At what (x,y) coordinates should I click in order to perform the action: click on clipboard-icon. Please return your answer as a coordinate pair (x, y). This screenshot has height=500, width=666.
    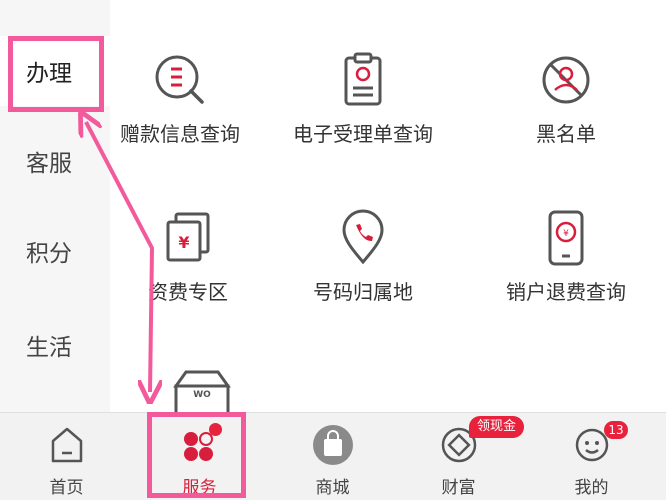
    Looking at the image, I should click on (363, 79).